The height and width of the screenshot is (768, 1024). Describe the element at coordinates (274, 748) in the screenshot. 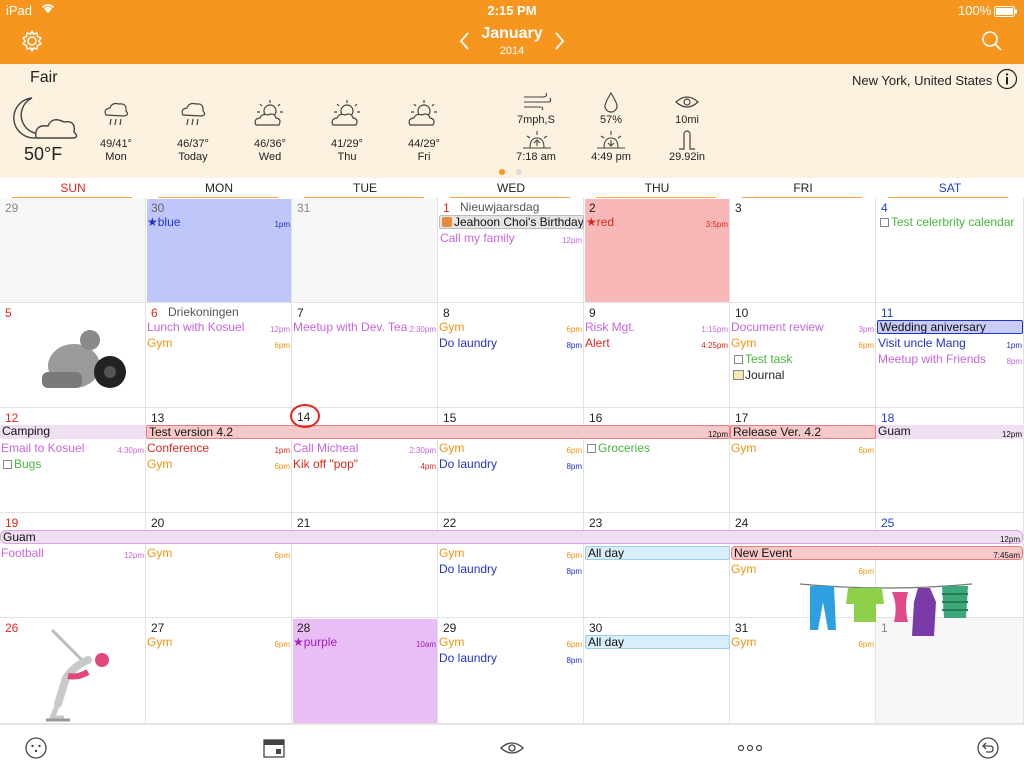

I see `calendar-icon` at that location.